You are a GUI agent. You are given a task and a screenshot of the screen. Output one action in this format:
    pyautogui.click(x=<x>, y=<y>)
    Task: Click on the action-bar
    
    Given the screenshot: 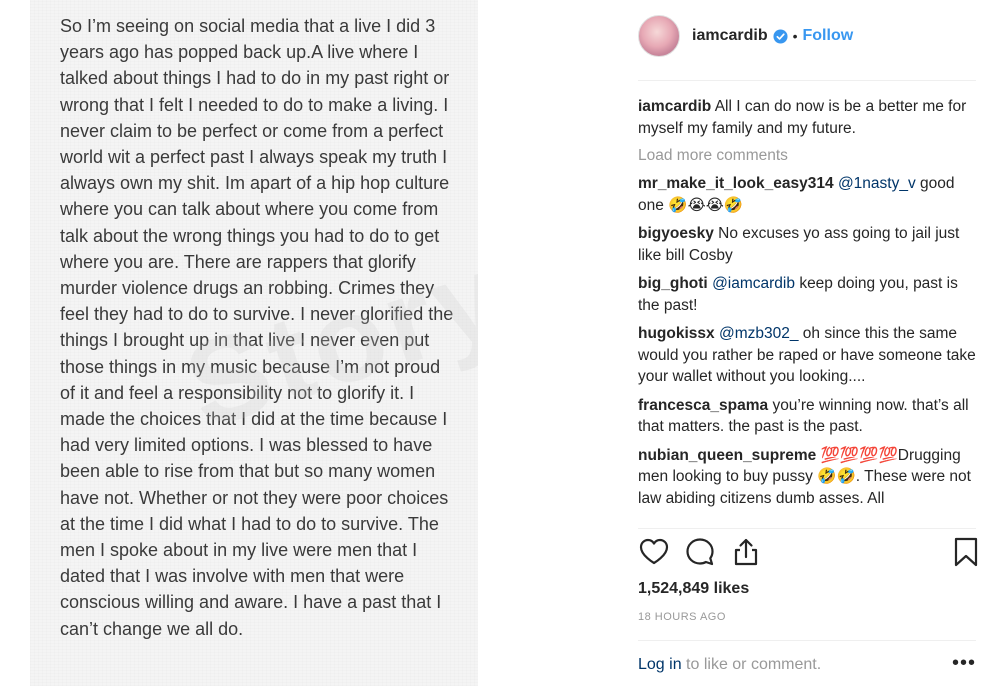 What is the action you would take?
    pyautogui.click(x=808, y=554)
    